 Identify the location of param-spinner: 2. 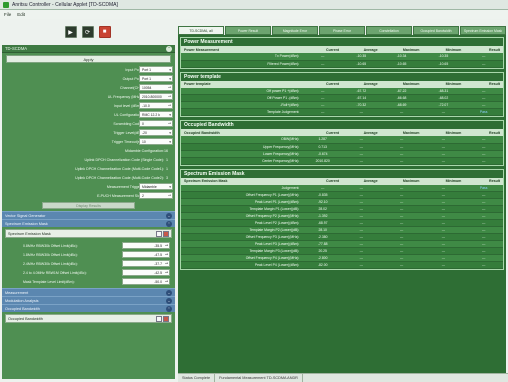
(156, 195).